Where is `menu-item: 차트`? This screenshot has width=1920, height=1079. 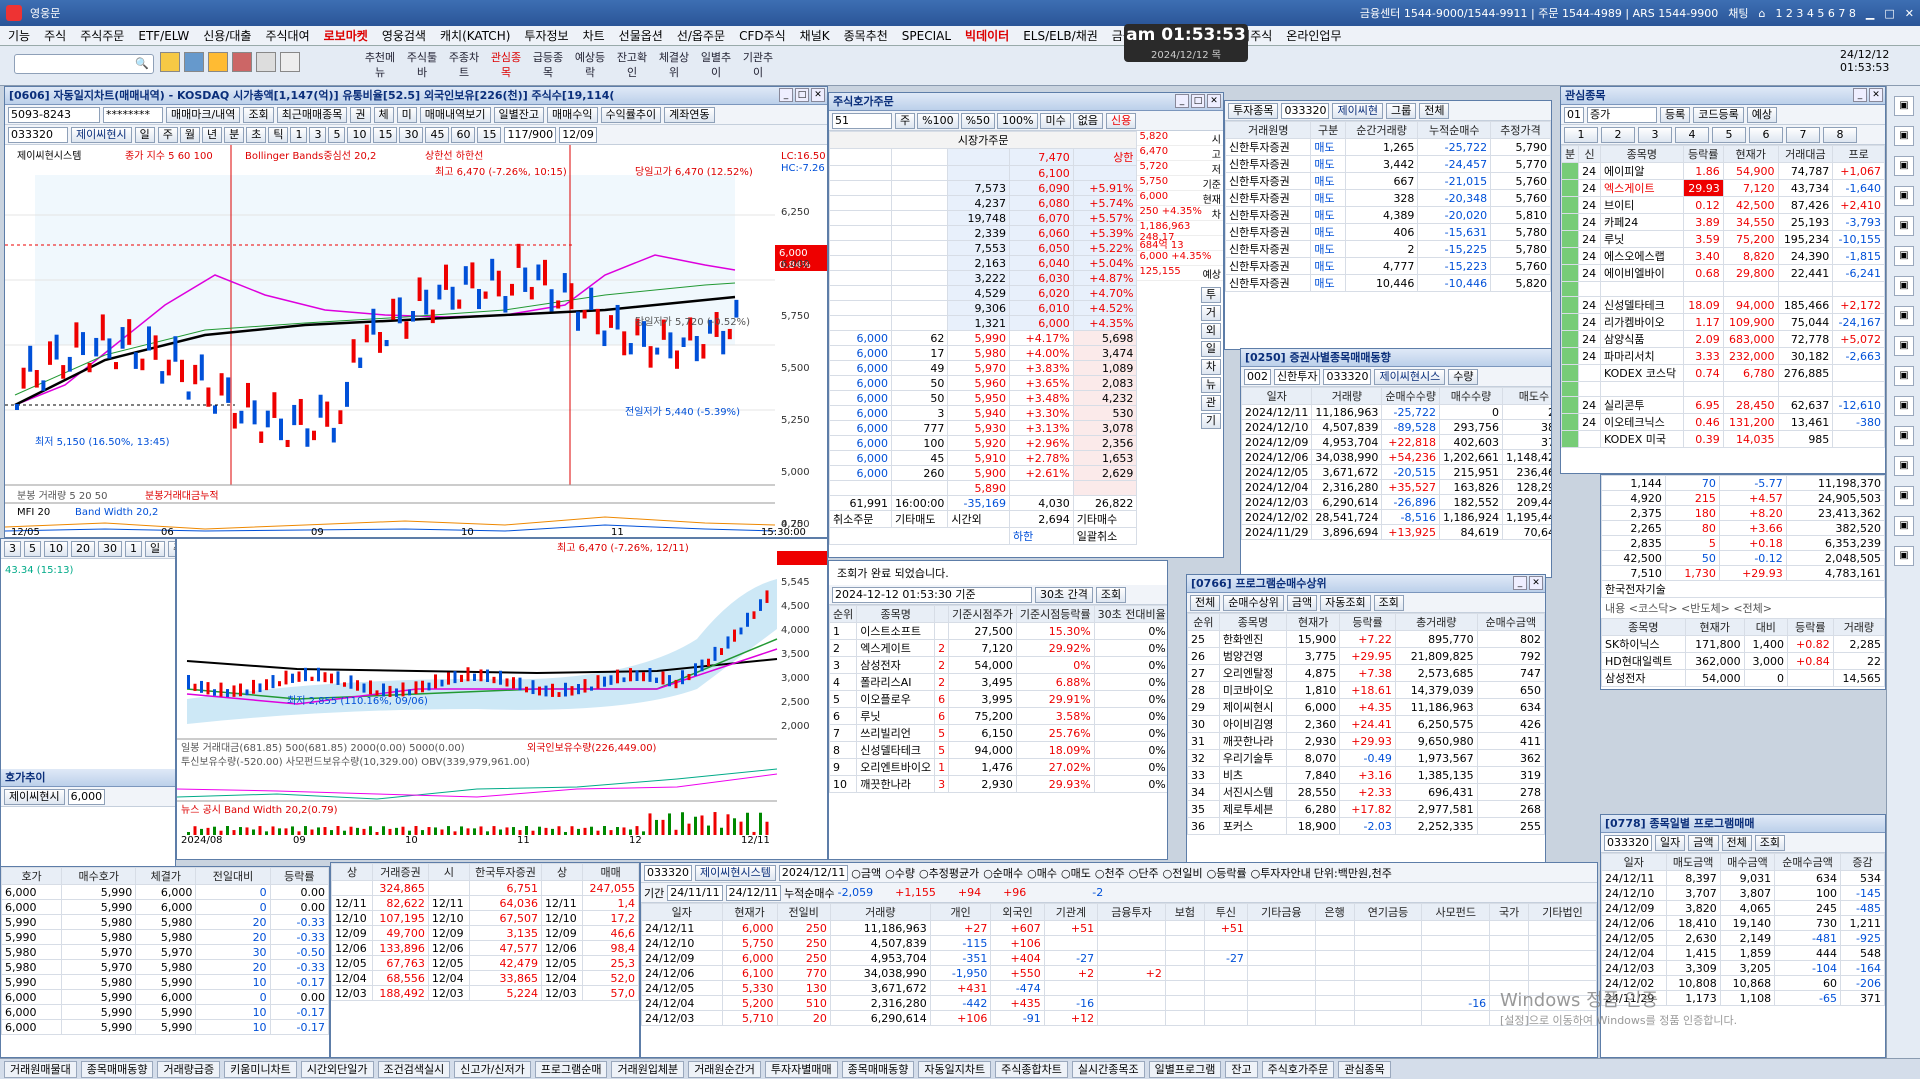
menu-item: 차트 is located at coordinates (594, 35).